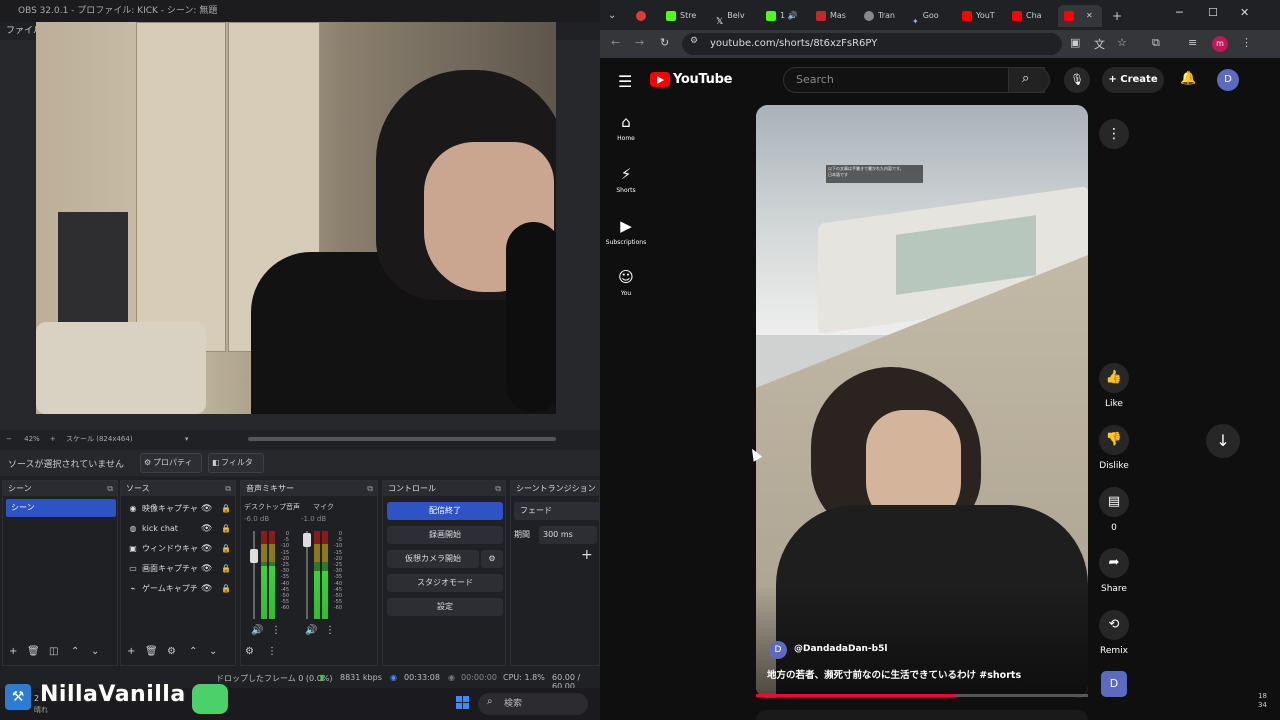  Describe the element at coordinates (626, 127) in the screenshot. I see `nav-home: ⌂ Home` at that location.